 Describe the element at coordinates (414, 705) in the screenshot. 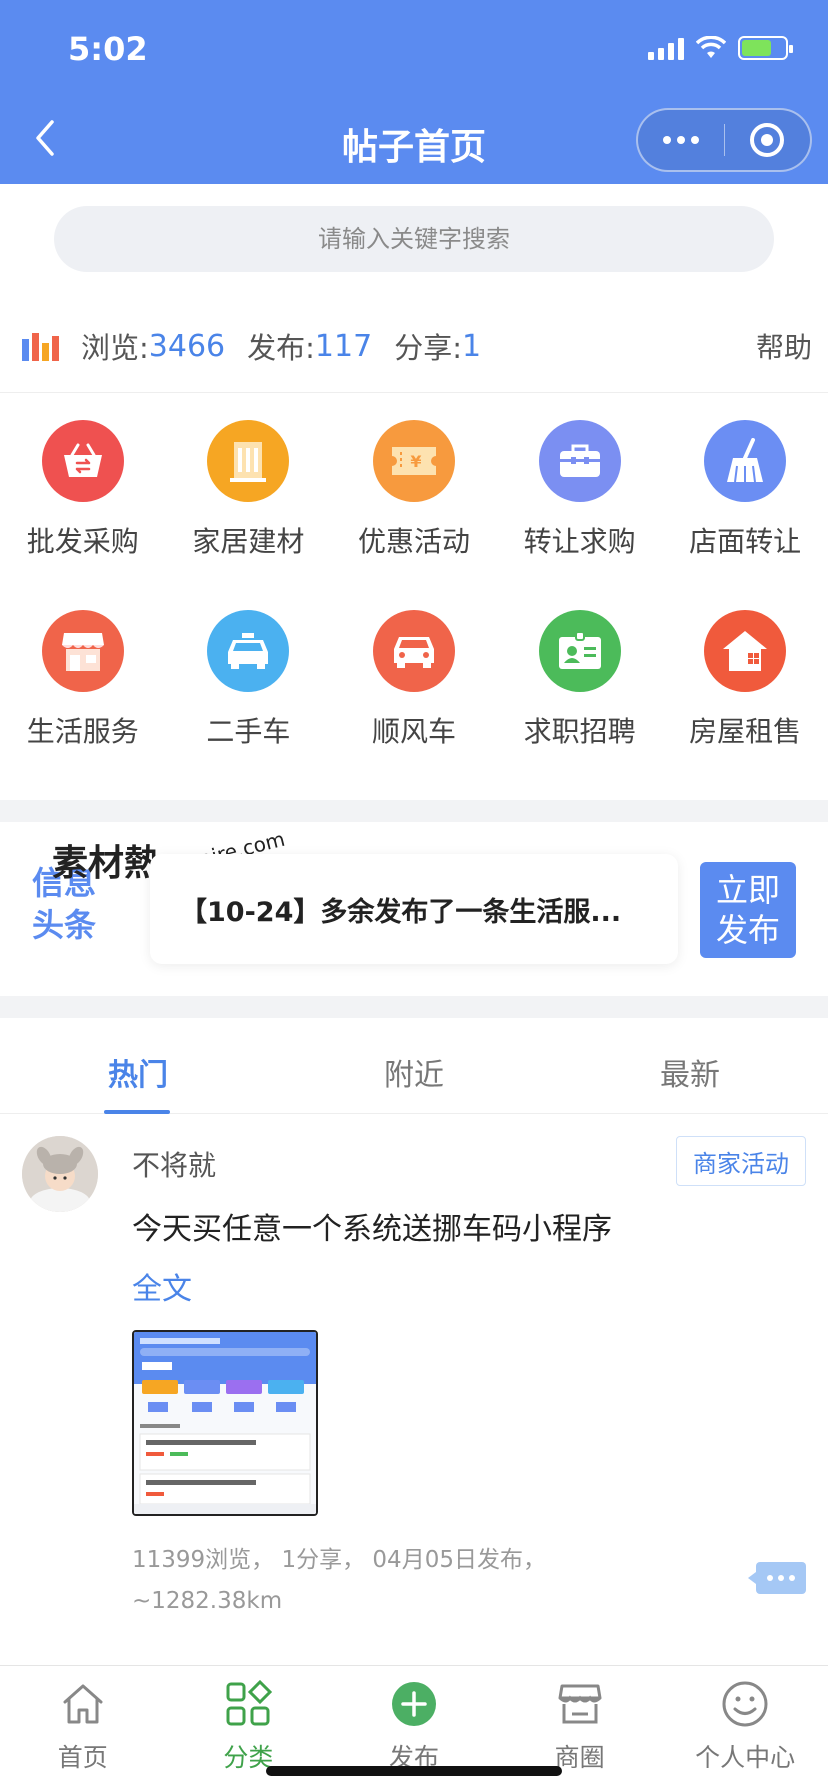

I see `category-carpool: 顺风车` at that location.